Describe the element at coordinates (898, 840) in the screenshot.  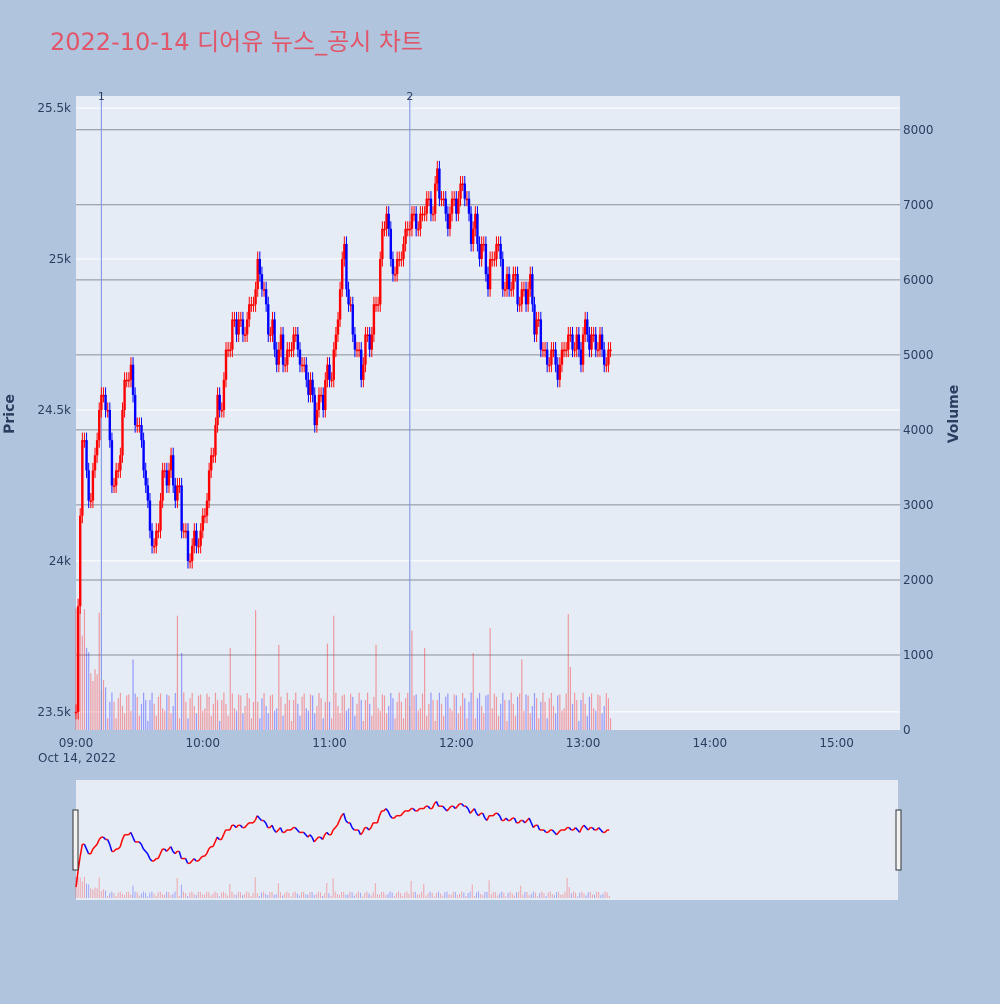
I see `range-slider-right-handle` at that location.